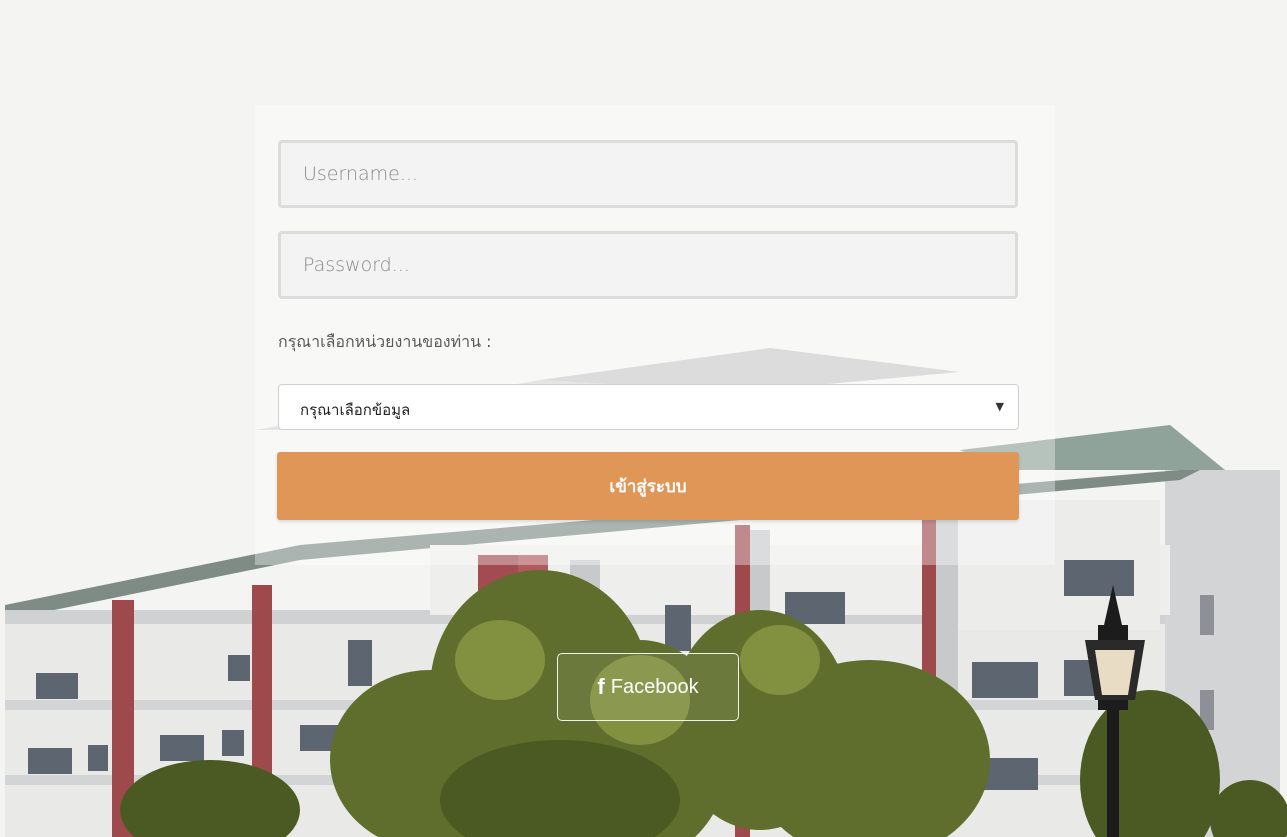  Describe the element at coordinates (654, 686) in the screenshot. I see `facebook-label: Facebook` at that location.